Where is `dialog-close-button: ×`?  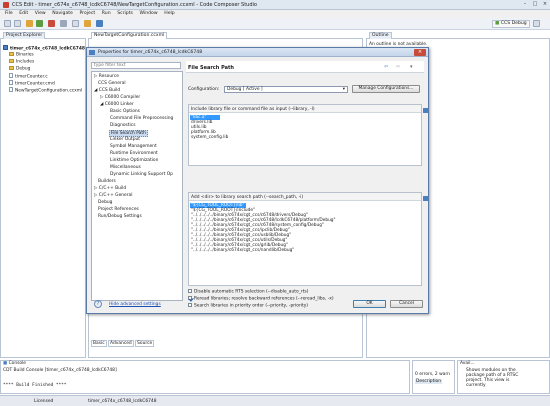
dialog-close-button: × is located at coordinates (420, 52).